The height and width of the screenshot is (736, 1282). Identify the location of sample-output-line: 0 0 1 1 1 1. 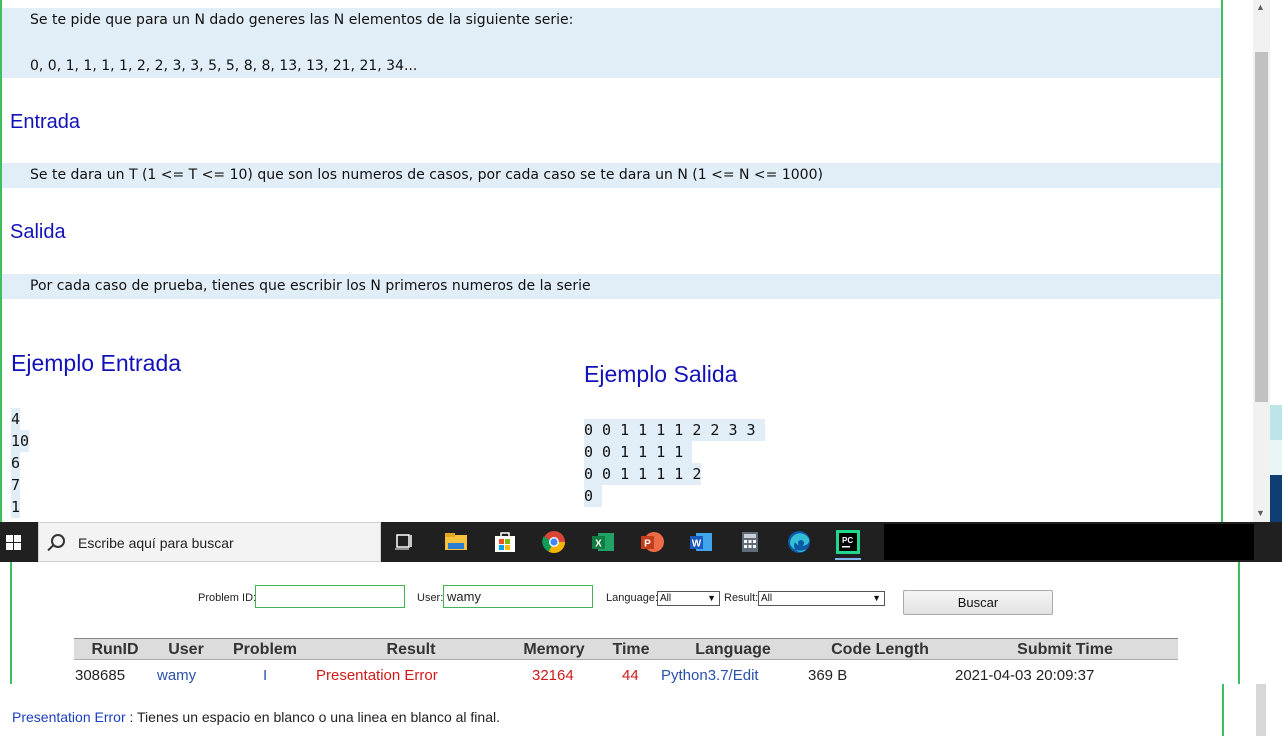
(638, 452).